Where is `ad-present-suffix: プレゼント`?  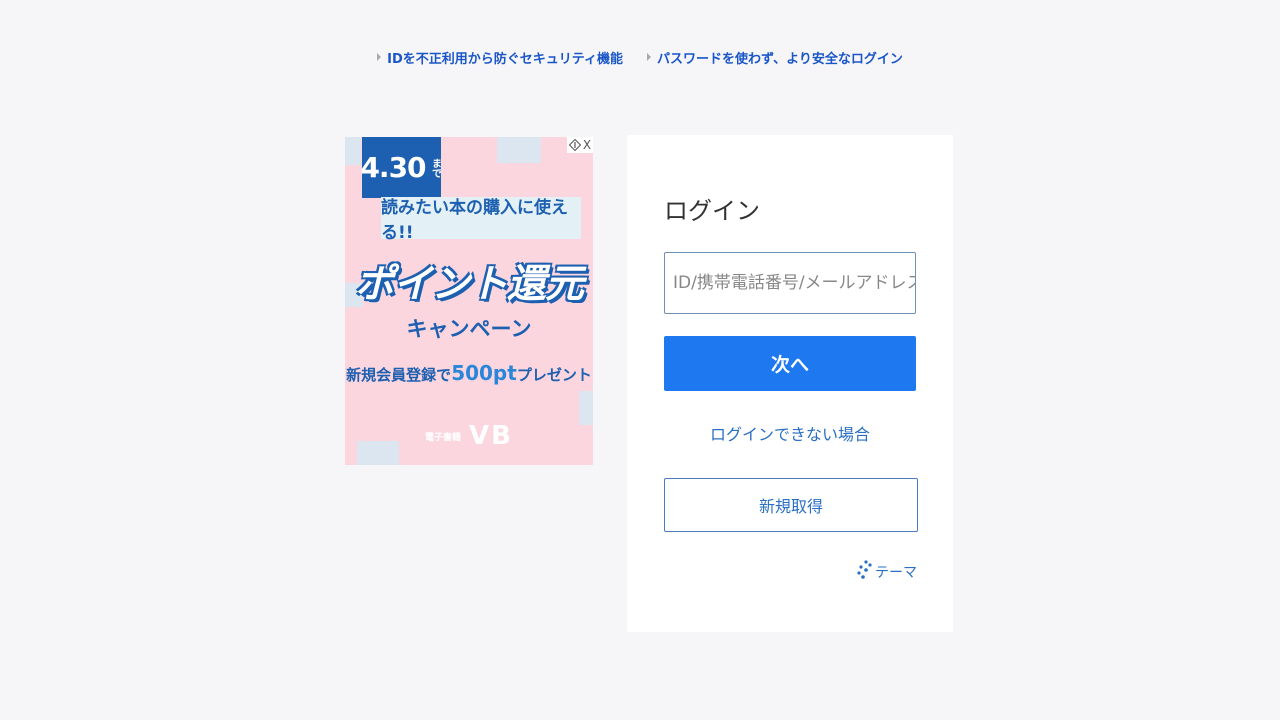
ad-present-suffix: プレゼント is located at coordinates (554, 375).